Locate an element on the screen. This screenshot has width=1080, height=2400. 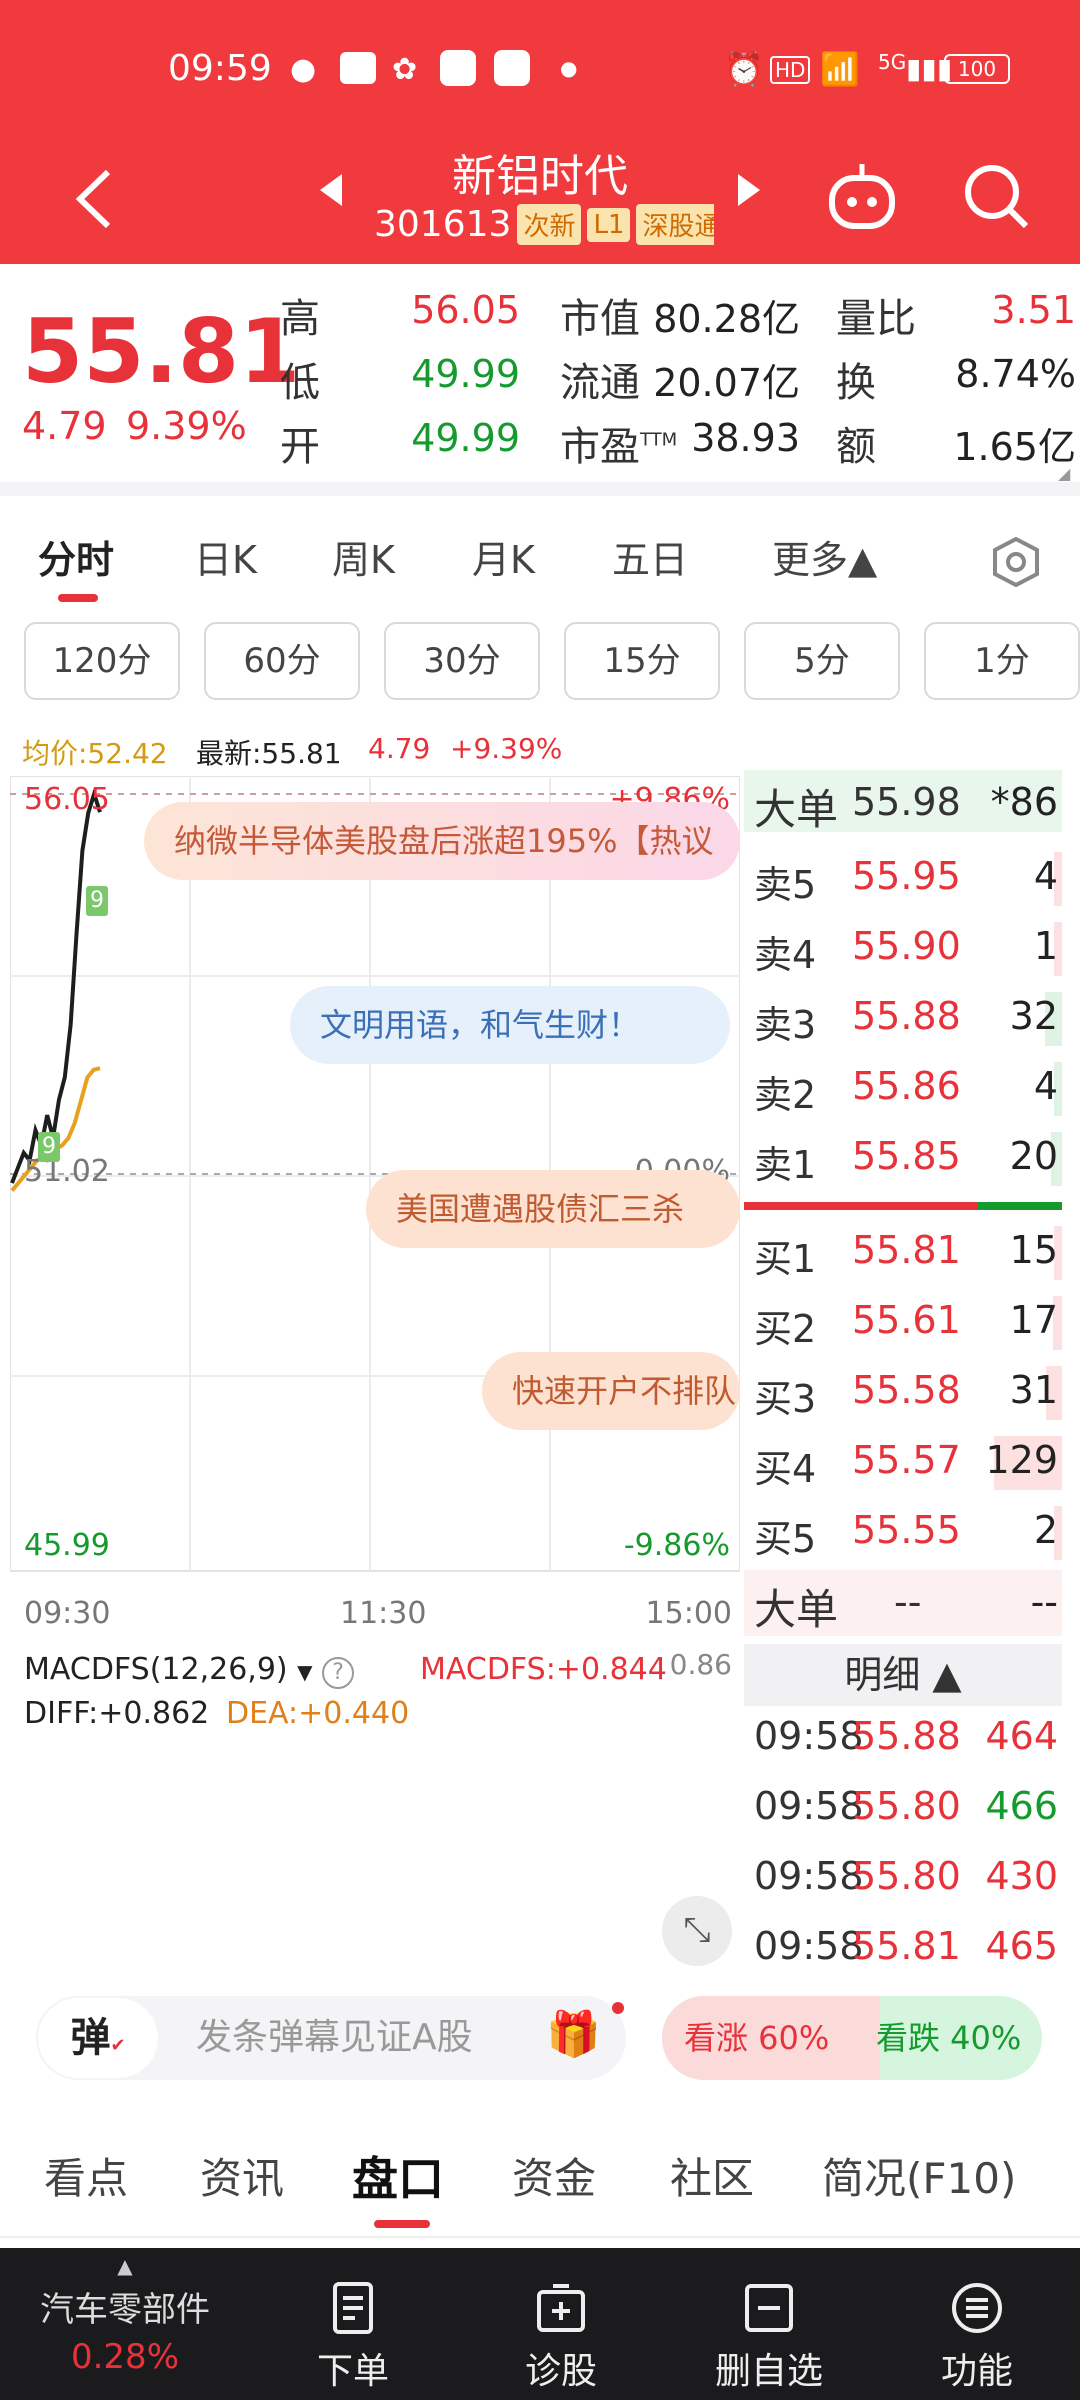
dropdown-icon: ▼ is located at coordinates (305, 1672).